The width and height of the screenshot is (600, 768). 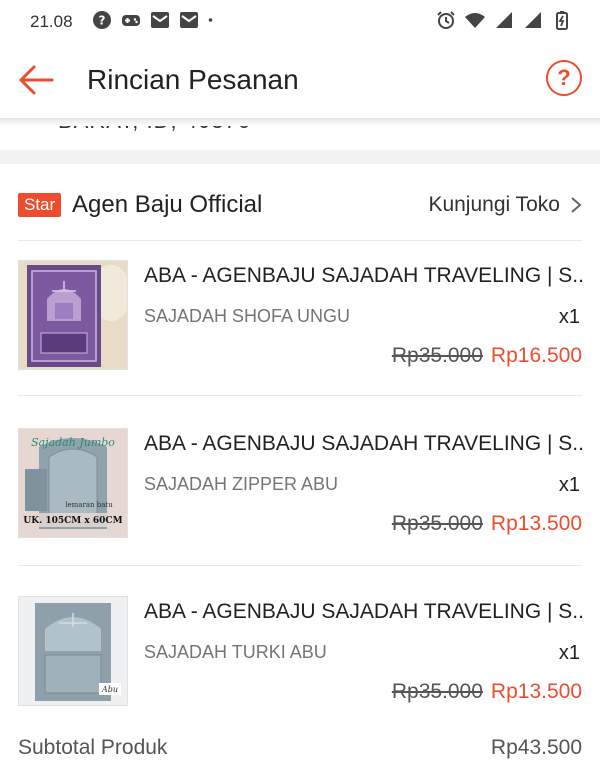 I want to click on product-variant: SAJADAH ZIPPER ABU, so click(x=241, y=484).